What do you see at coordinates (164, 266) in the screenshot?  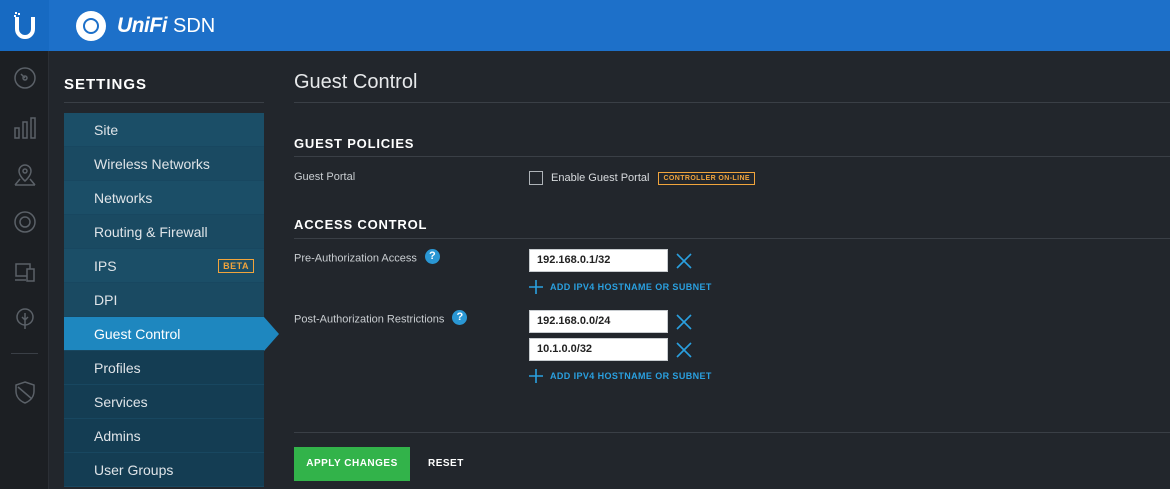 I see `nav-item-ips: IPS BETA` at bounding box center [164, 266].